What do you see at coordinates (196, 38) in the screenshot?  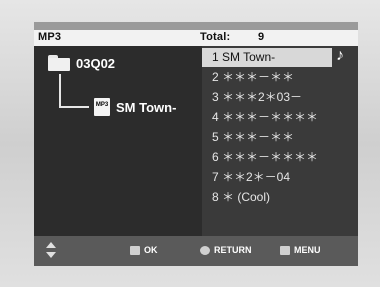 I see `header-bar: MP3 Total: 9` at bounding box center [196, 38].